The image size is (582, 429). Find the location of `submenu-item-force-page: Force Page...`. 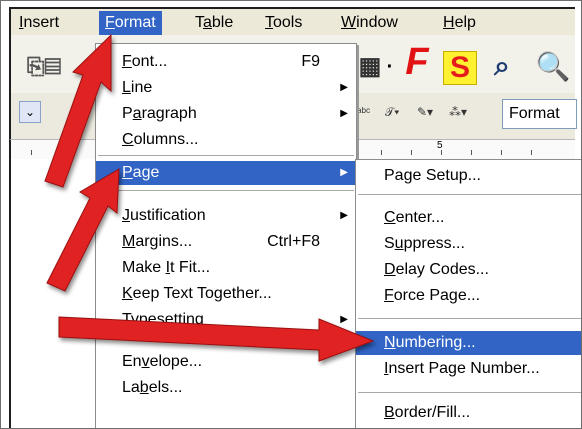

submenu-item-force-page: Force Page... is located at coordinates (468, 296).